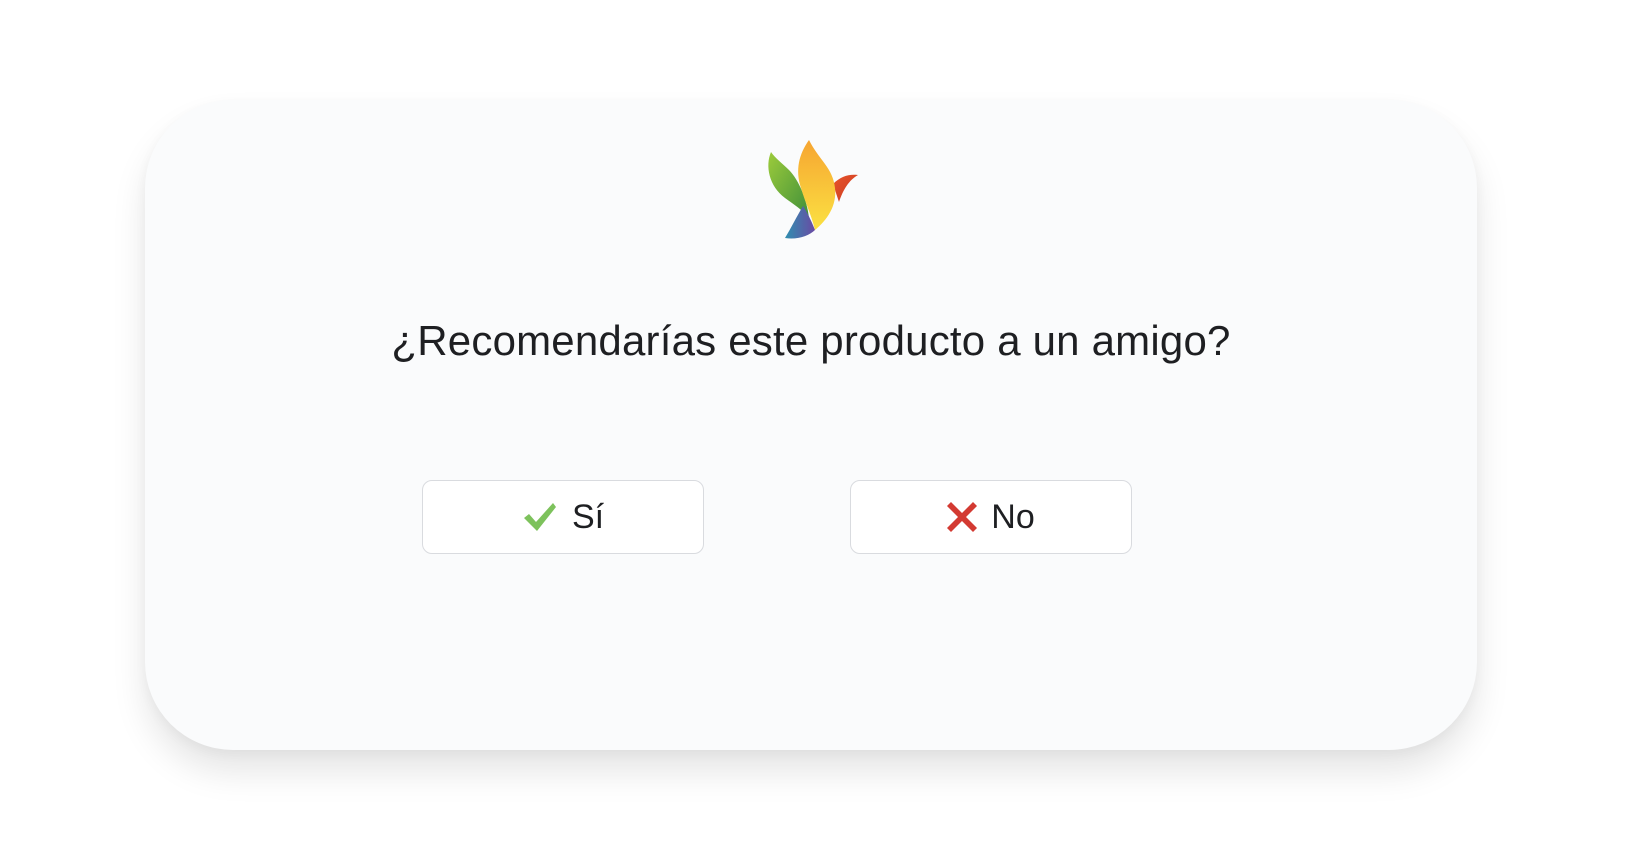 The width and height of the screenshot is (1646, 854). What do you see at coordinates (588, 516) in the screenshot?
I see `yes-button-label: Sí` at bounding box center [588, 516].